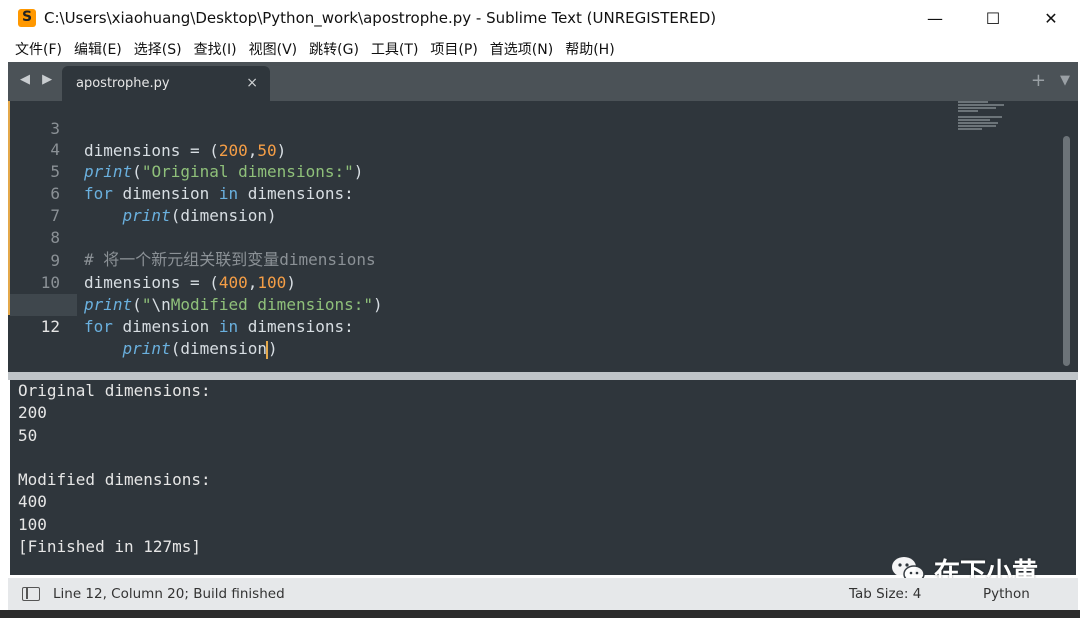 This screenshot has width=1080, height=618. I want to click on code-line: 4 print("Original dimensions:"), so click(533, 149).